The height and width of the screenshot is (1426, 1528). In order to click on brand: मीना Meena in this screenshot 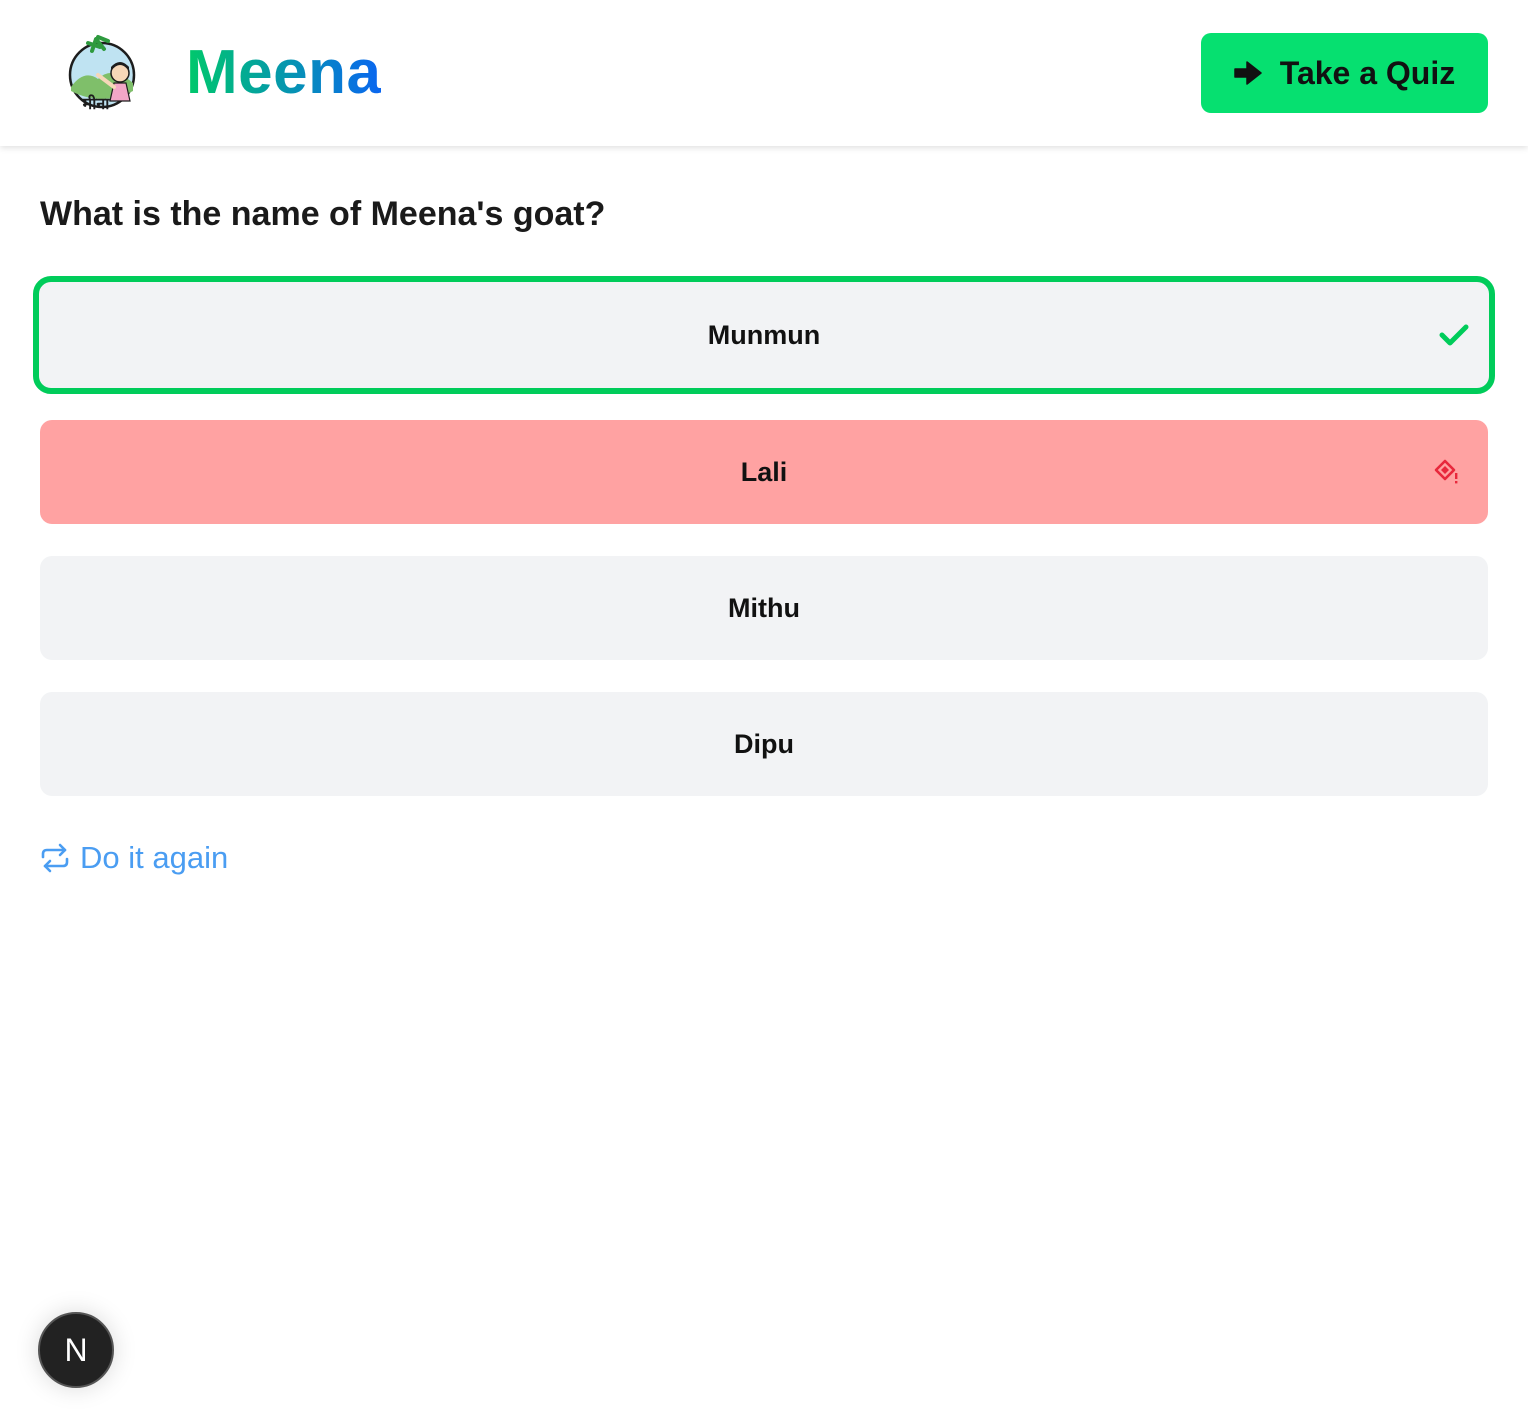, I will do `click(221, 73)`.